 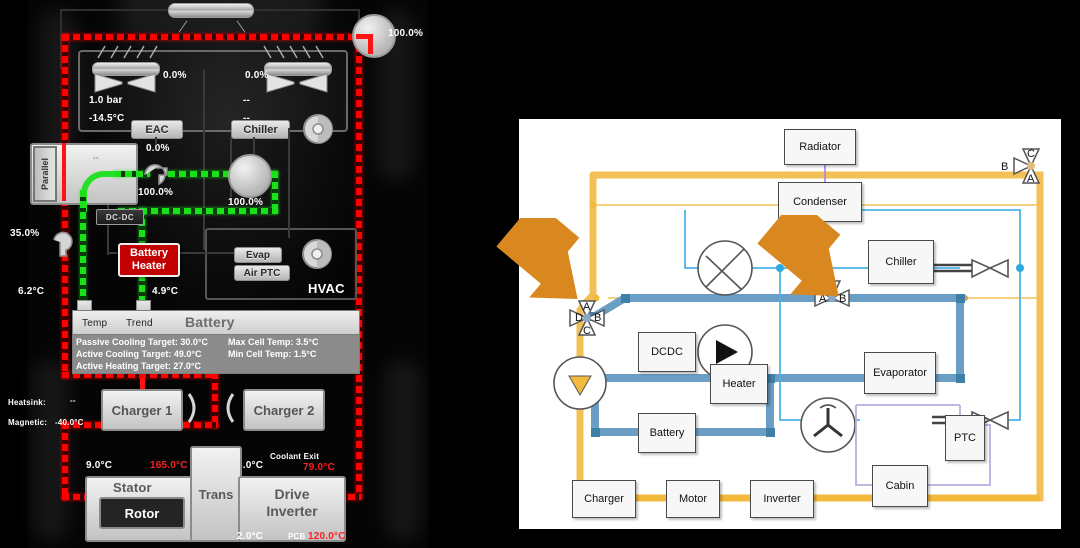 What do you see at coordinates (156, 141) in the screenshot?
I see `pipe-eac-down` at bounding box center [156, 141].